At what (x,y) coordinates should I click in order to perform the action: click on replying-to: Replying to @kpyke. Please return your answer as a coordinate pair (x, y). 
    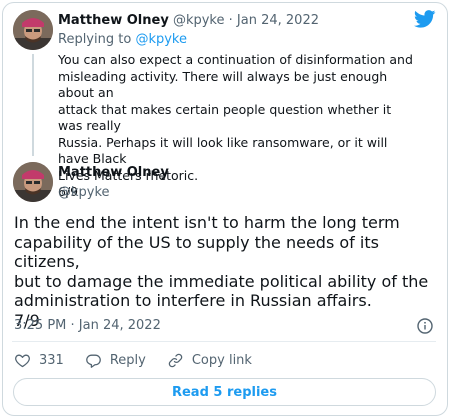
    Looking at the image, I should click on (238, 39).